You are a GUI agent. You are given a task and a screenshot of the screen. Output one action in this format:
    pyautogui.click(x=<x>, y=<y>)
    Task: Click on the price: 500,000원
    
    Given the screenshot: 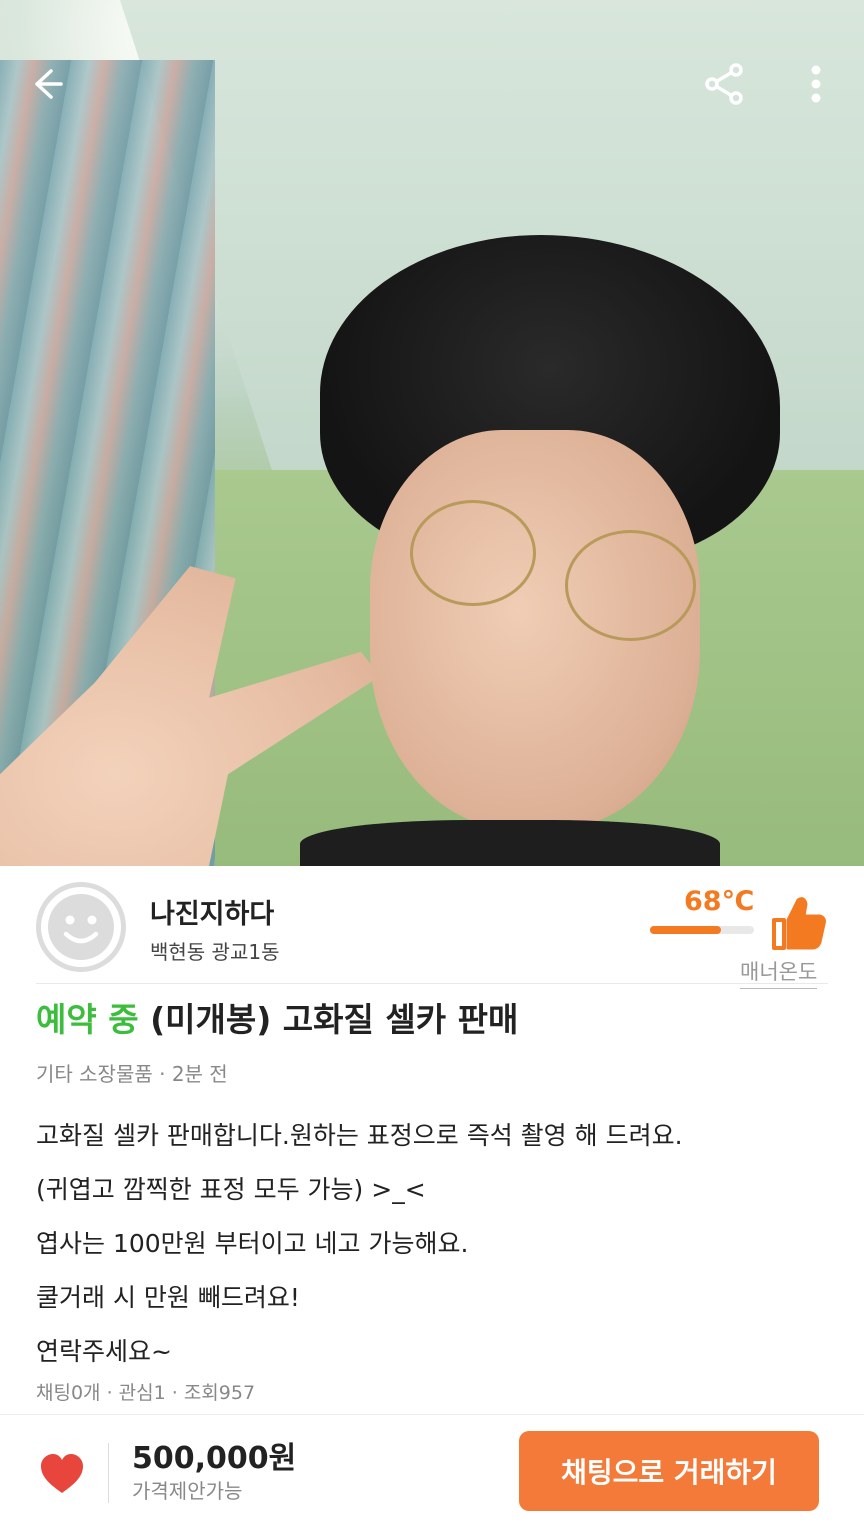 What is the action you would take?
    pyautogui.click(x=214, y=1458)
    